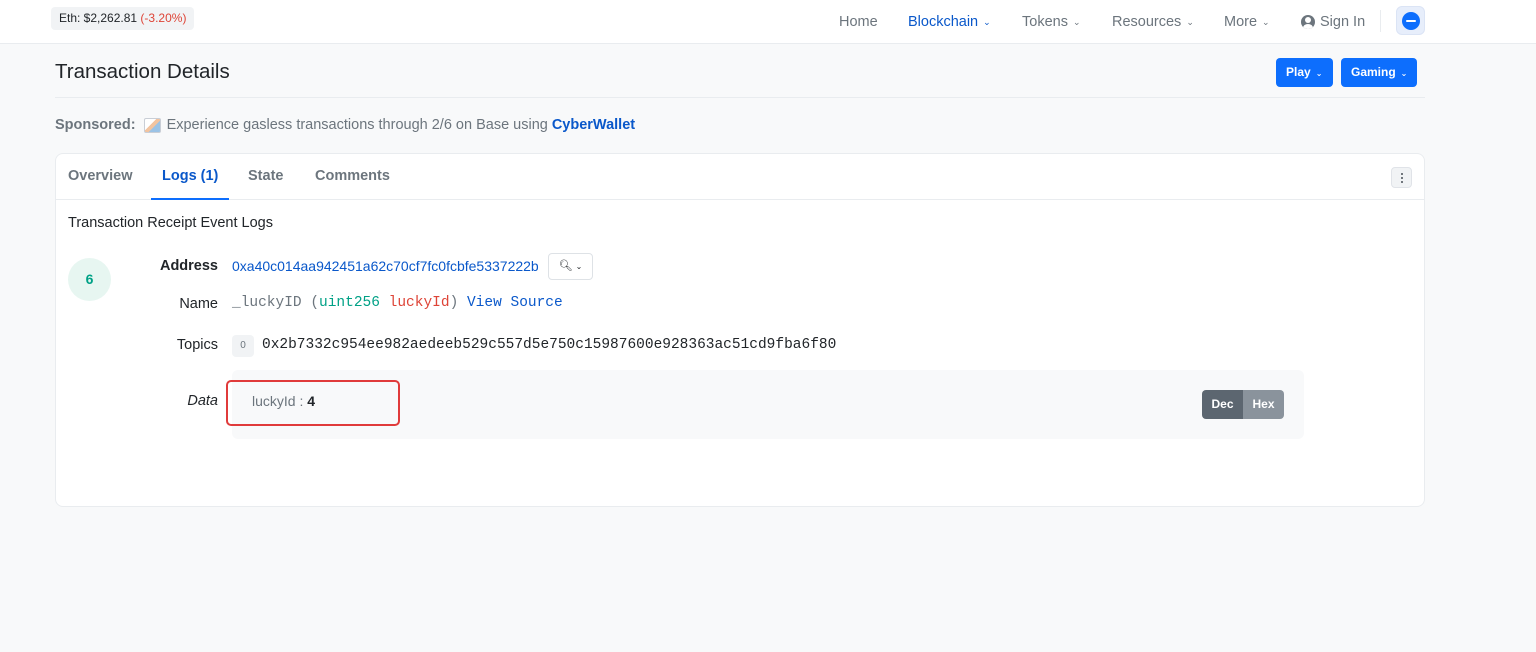  I want to click on nav-tokens: Tokens ⌄, so click(1051, 22).